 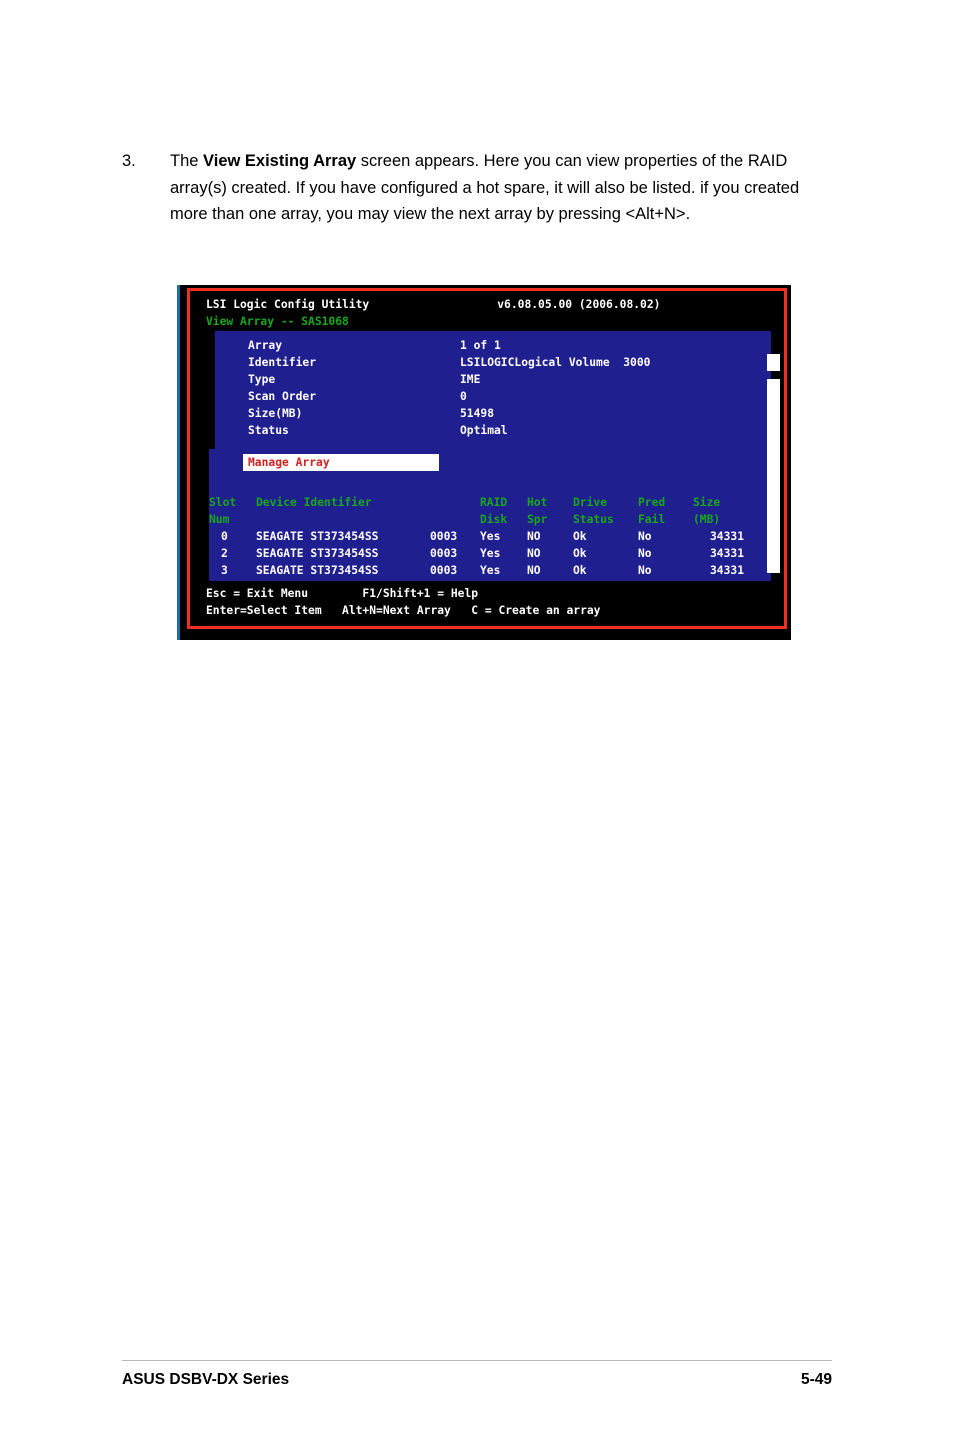 I want to click on row-slot: 3, so click(x=224, y=570).